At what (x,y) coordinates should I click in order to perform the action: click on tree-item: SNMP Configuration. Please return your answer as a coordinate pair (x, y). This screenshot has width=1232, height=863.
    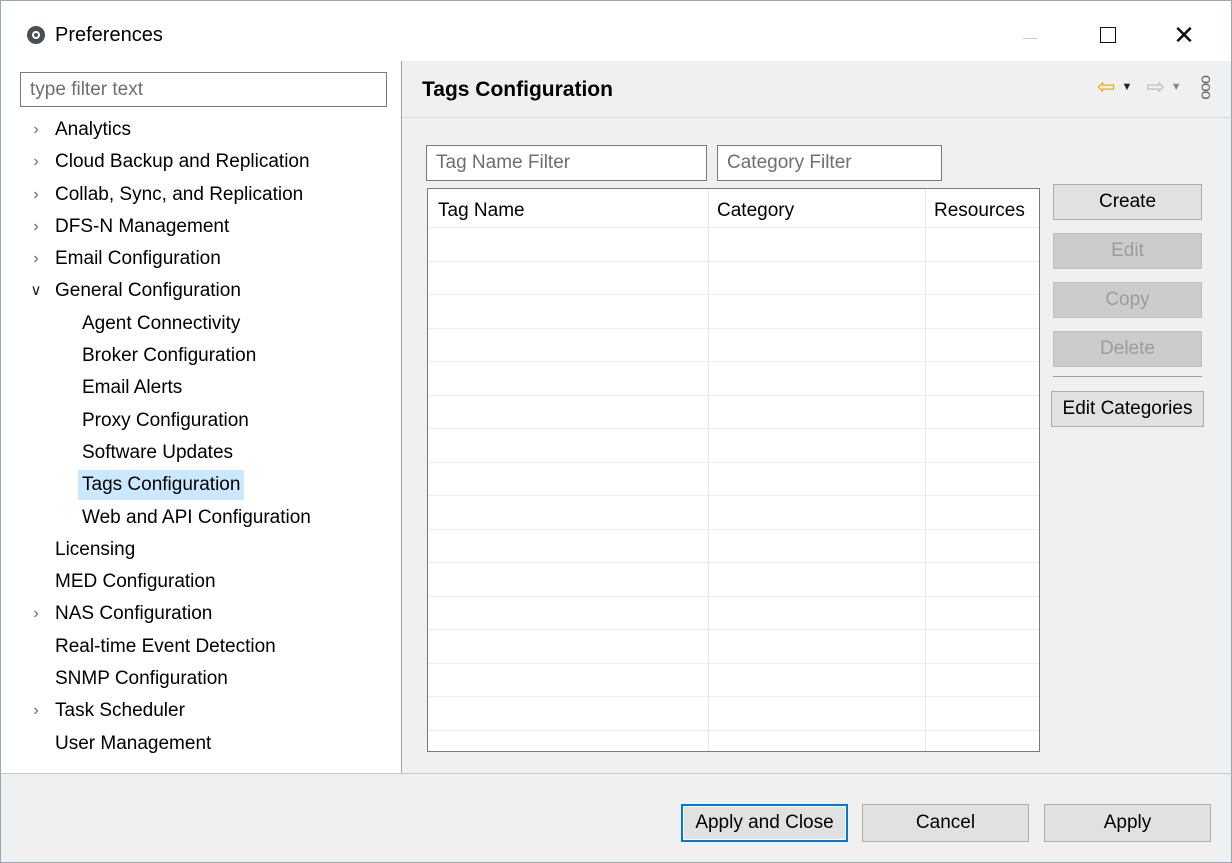
    Looking at the image, I should click on (201, 679).